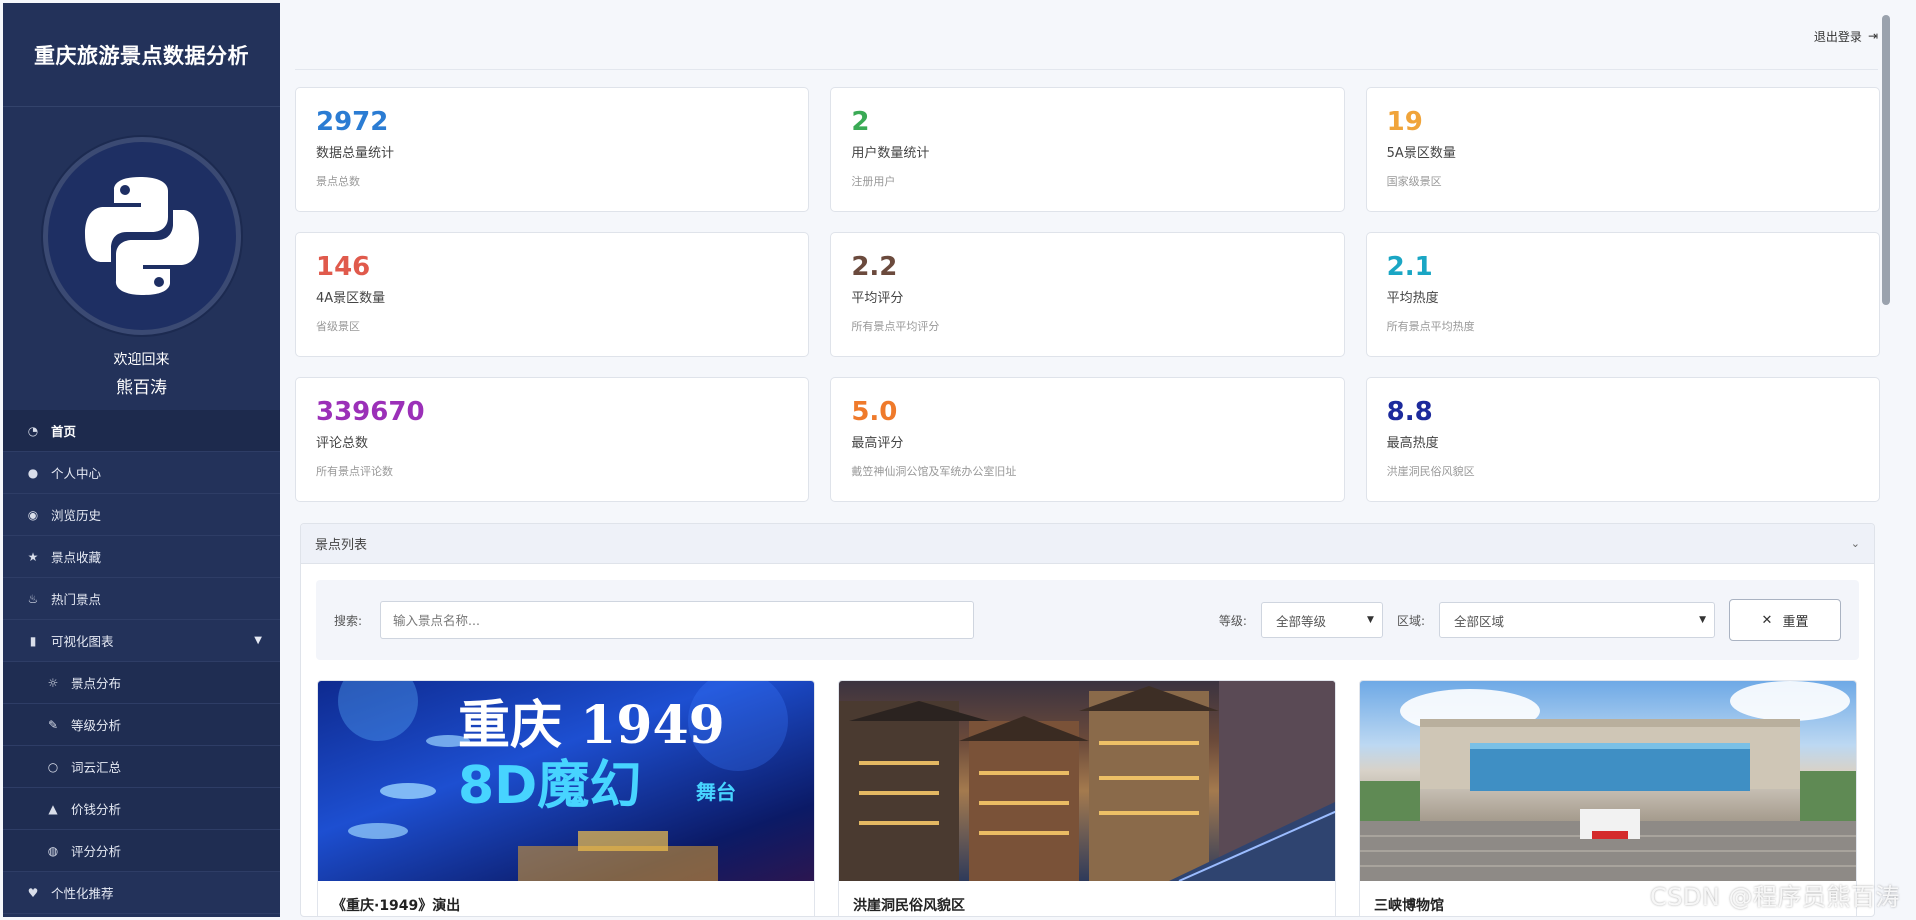 This screenshot has height=920, width=1916. What do you see at coordinates (1577, 620) in the screenshot?
I see `region-select: 全部区域 ▼` at bounding box center [1577, 620].